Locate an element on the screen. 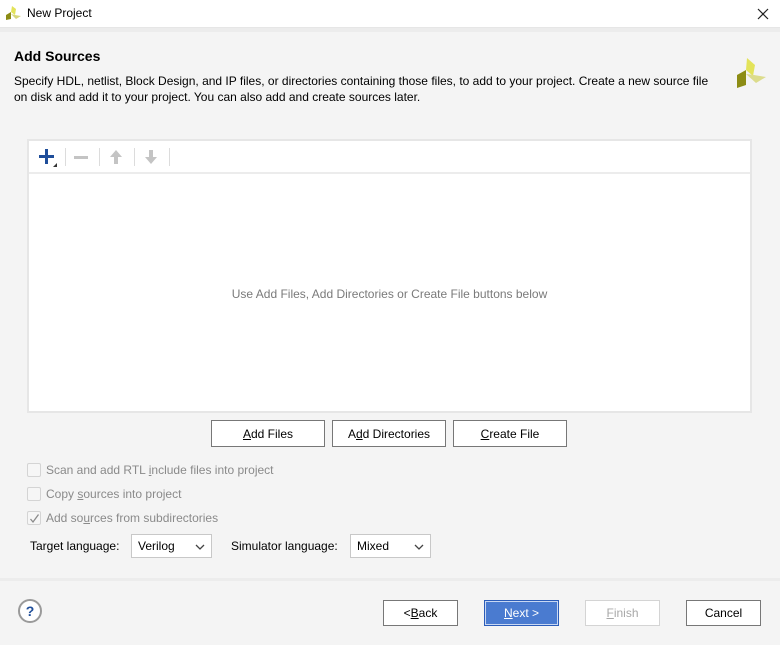 Image resolution: width=780 pixels, height=645 pixels. button-label: d Directories is located at coordinates (396, 433).